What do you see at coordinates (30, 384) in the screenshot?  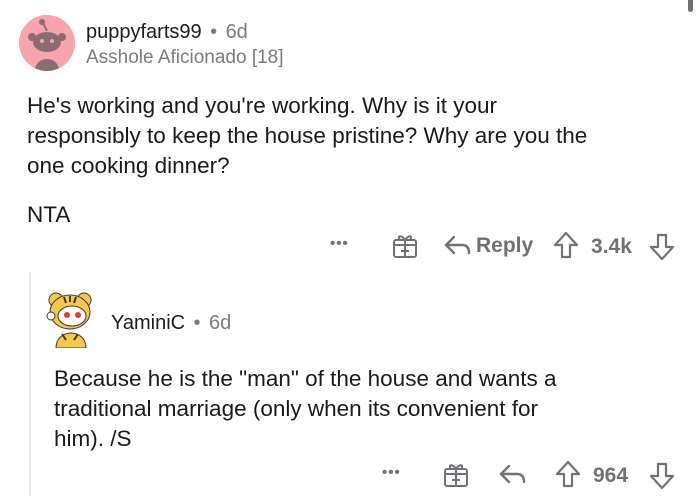 I see `thread-line` at bounding box center [30, 384].